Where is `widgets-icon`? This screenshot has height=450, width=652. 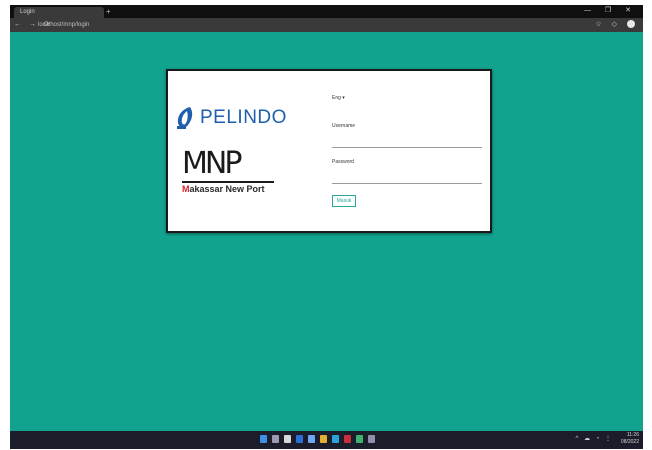 widgets-icon is located at coordinates (299, 439).